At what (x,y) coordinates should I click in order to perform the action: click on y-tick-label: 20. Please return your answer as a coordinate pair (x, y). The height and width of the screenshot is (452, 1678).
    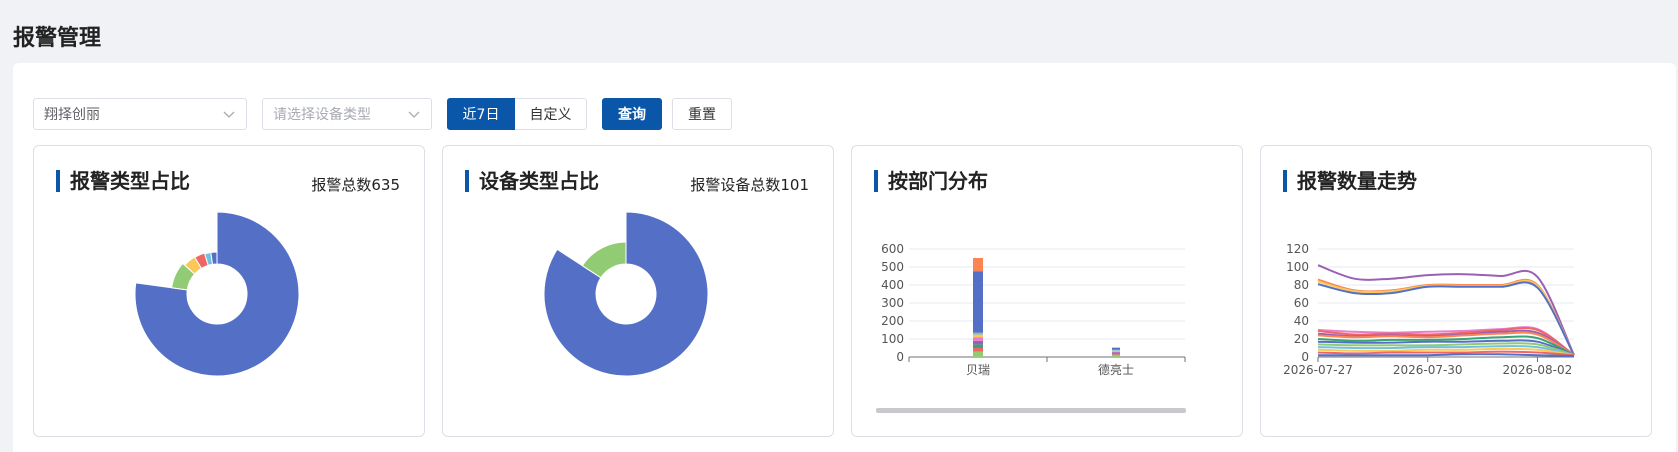
    Looking at the image, I should click on (1301, 339).